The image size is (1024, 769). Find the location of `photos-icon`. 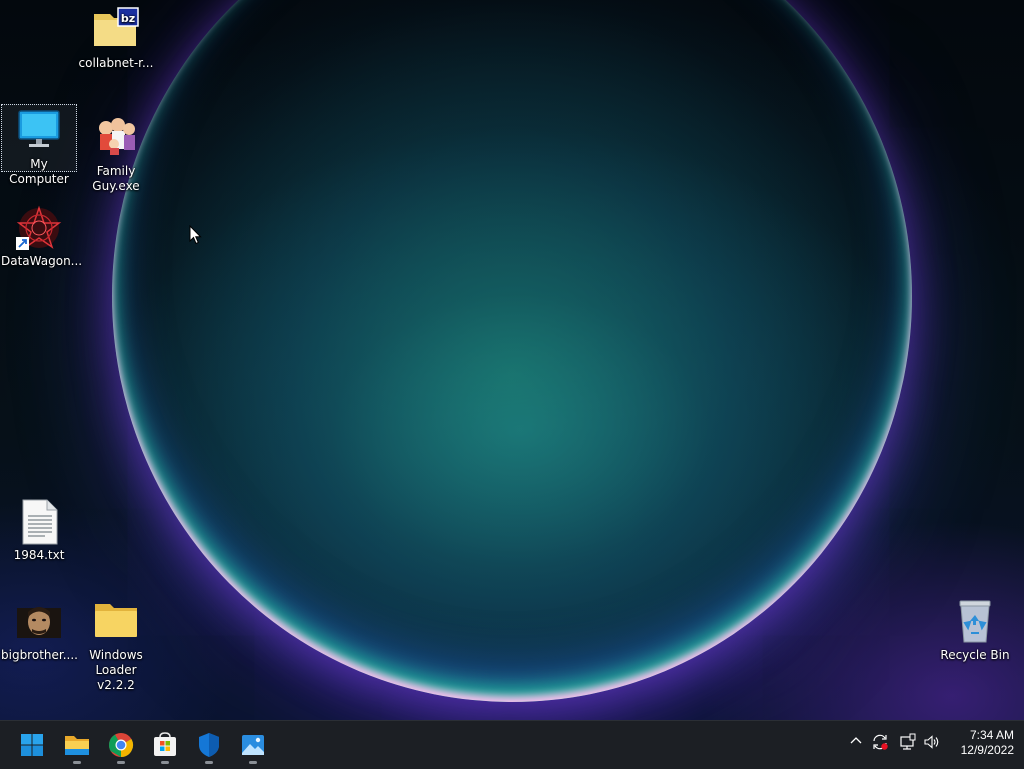

photos-icon is located at coordinates (253, 745).